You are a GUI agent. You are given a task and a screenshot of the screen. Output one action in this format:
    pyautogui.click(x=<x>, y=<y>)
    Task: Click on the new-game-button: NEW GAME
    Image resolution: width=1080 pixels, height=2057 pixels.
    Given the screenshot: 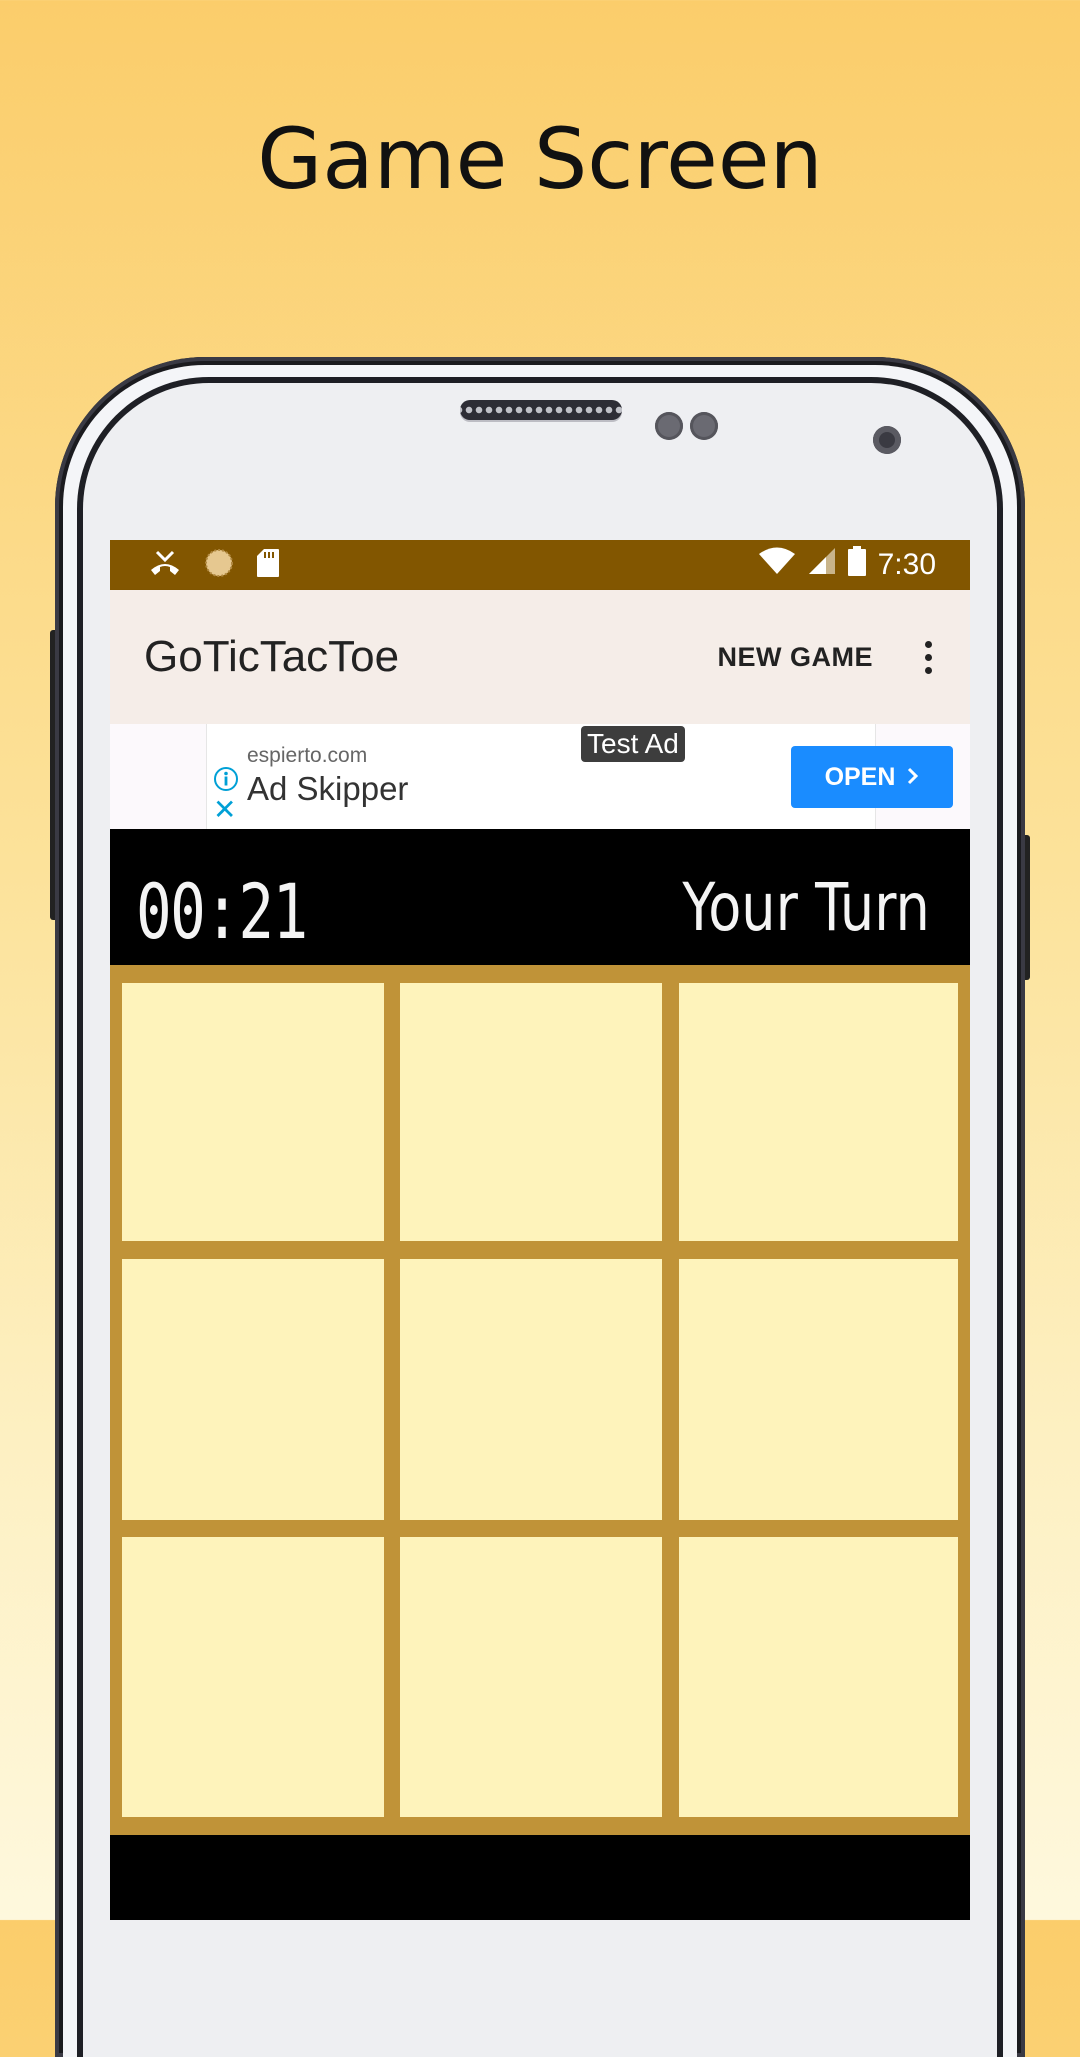 What is the action you would take?
    pyautogui.click(x=796, y=657)
    